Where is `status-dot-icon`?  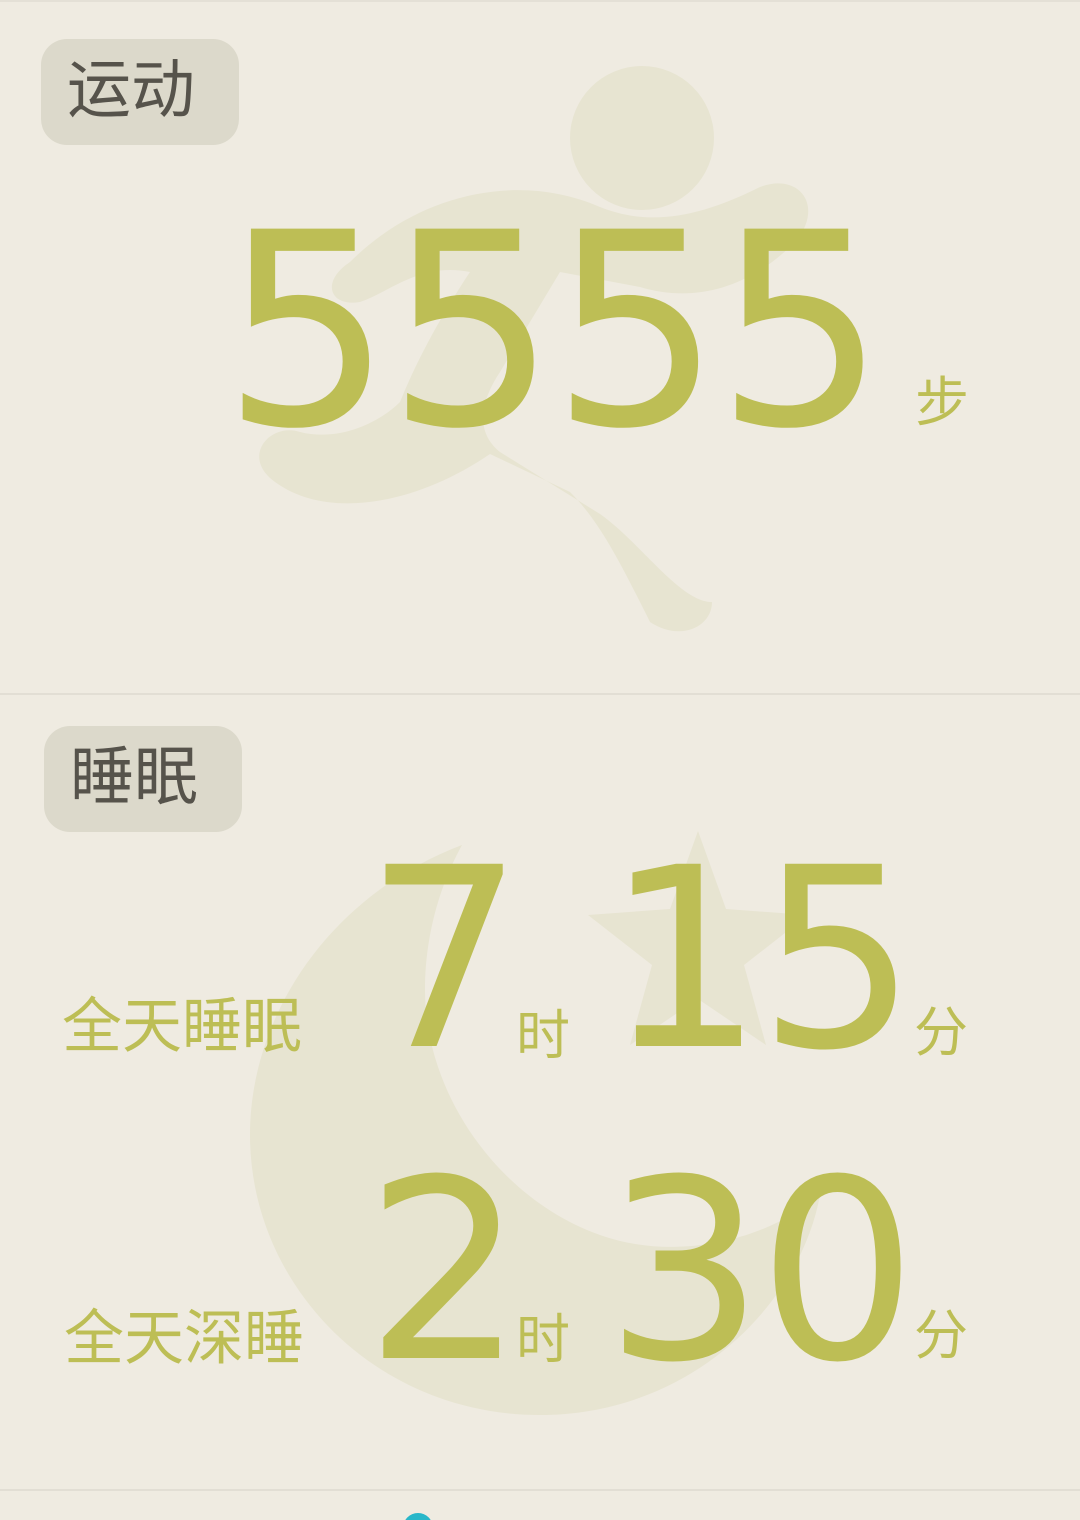
status-dot-icon is located at coordinates (418, 1516).